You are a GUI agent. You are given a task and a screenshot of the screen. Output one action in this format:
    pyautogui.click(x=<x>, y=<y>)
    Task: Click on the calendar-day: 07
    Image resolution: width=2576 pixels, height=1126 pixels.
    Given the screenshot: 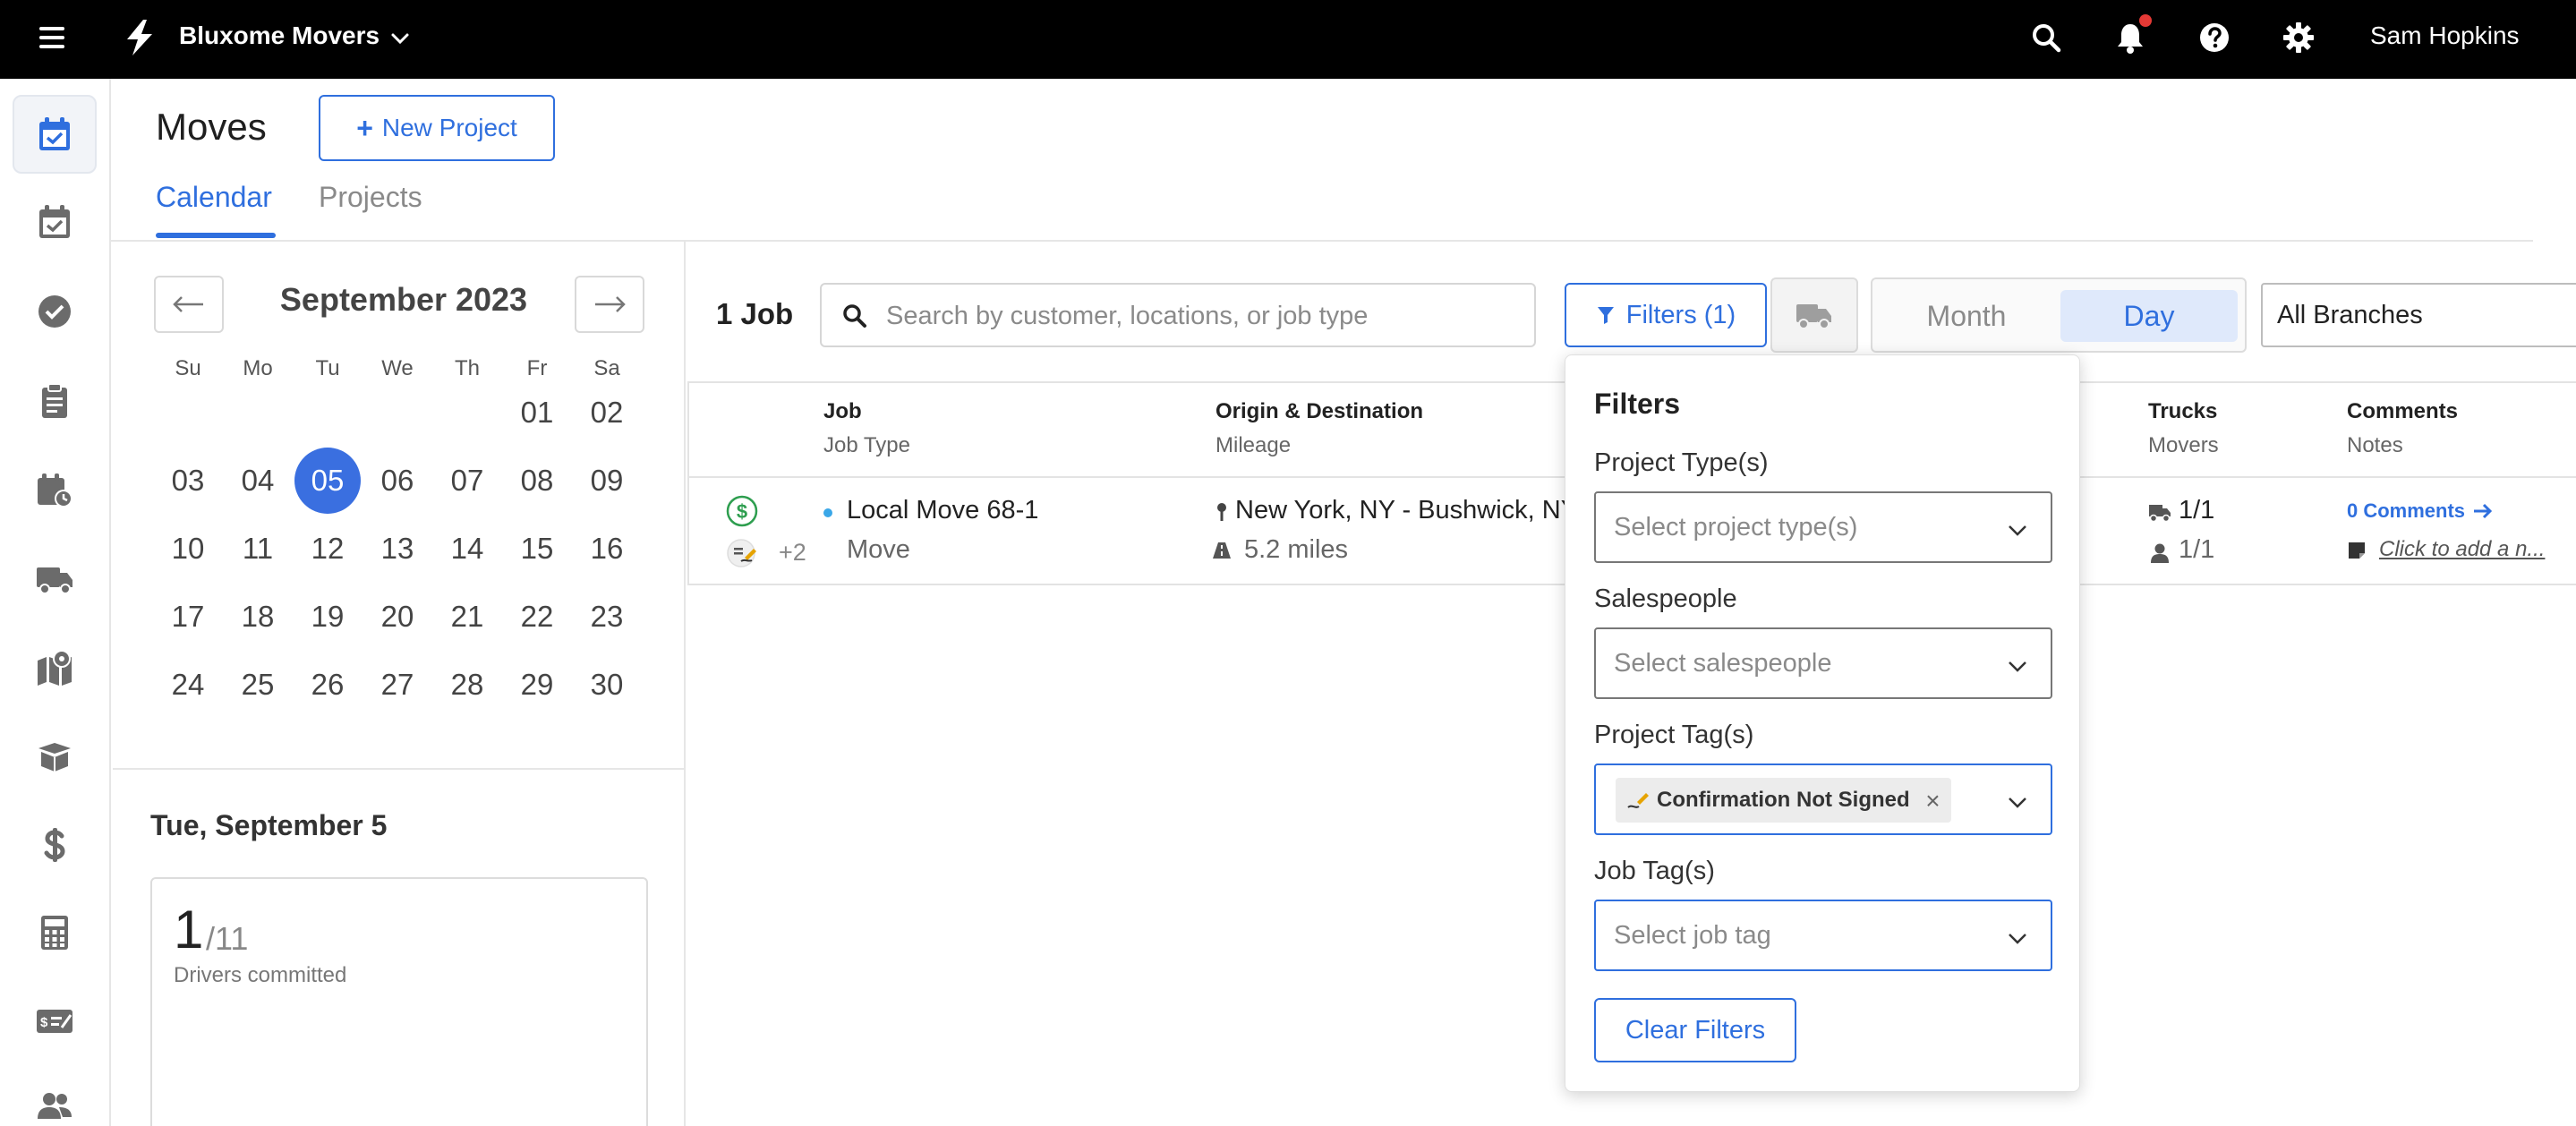 What is the action you would take?
    pyautogui.click(x=467, y=481)
    